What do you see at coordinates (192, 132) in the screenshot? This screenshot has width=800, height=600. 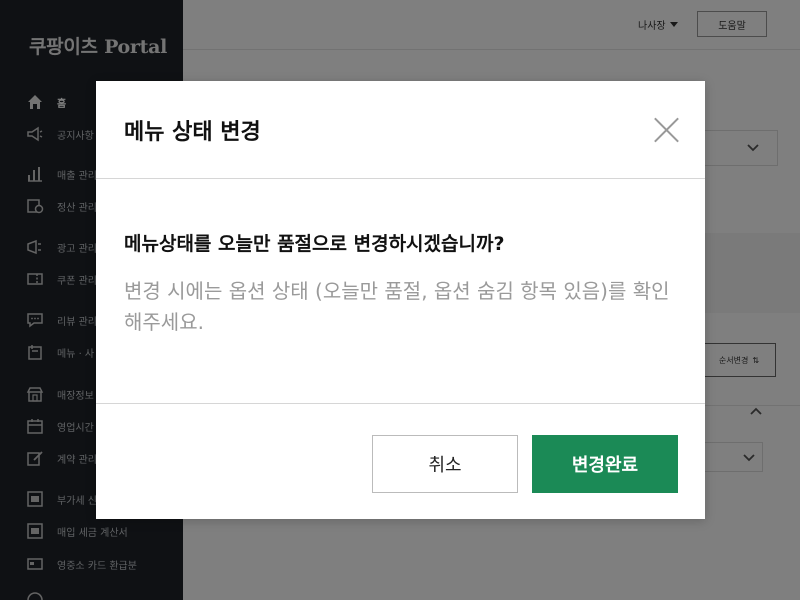 I see `dialog-title: 메뉴 상태 변경` at bounding box center [192, 132].